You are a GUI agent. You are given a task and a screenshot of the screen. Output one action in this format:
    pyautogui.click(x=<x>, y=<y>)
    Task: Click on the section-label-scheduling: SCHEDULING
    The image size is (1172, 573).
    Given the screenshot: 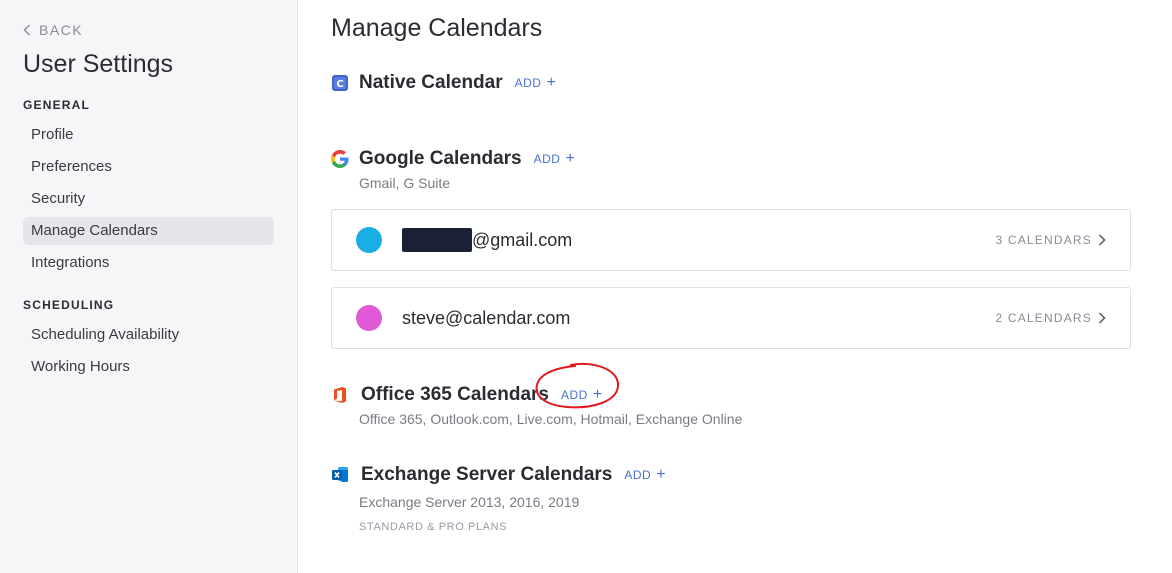 What is the action you would take?
    pyautogui.click(x=69, y=305)
    